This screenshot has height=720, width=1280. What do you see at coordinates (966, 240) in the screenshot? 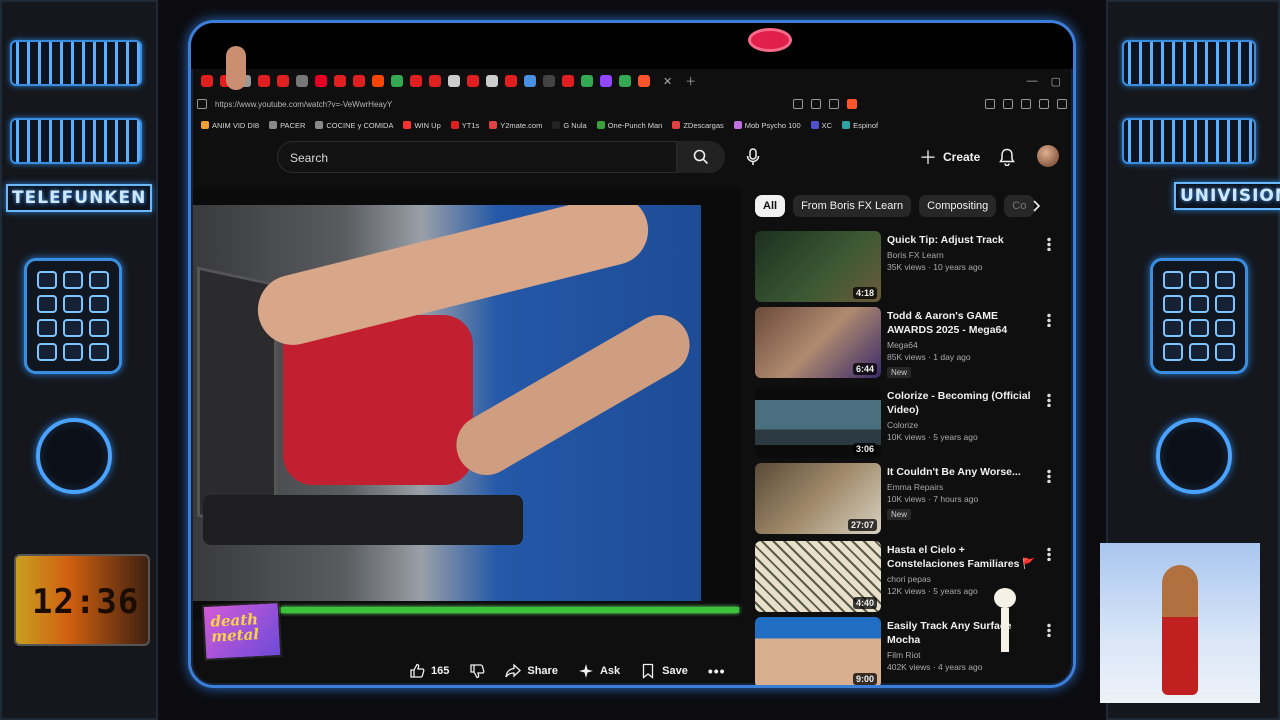
I see `video-title: Quick Tip: Adjust Track` at bounding box center [966, 240].